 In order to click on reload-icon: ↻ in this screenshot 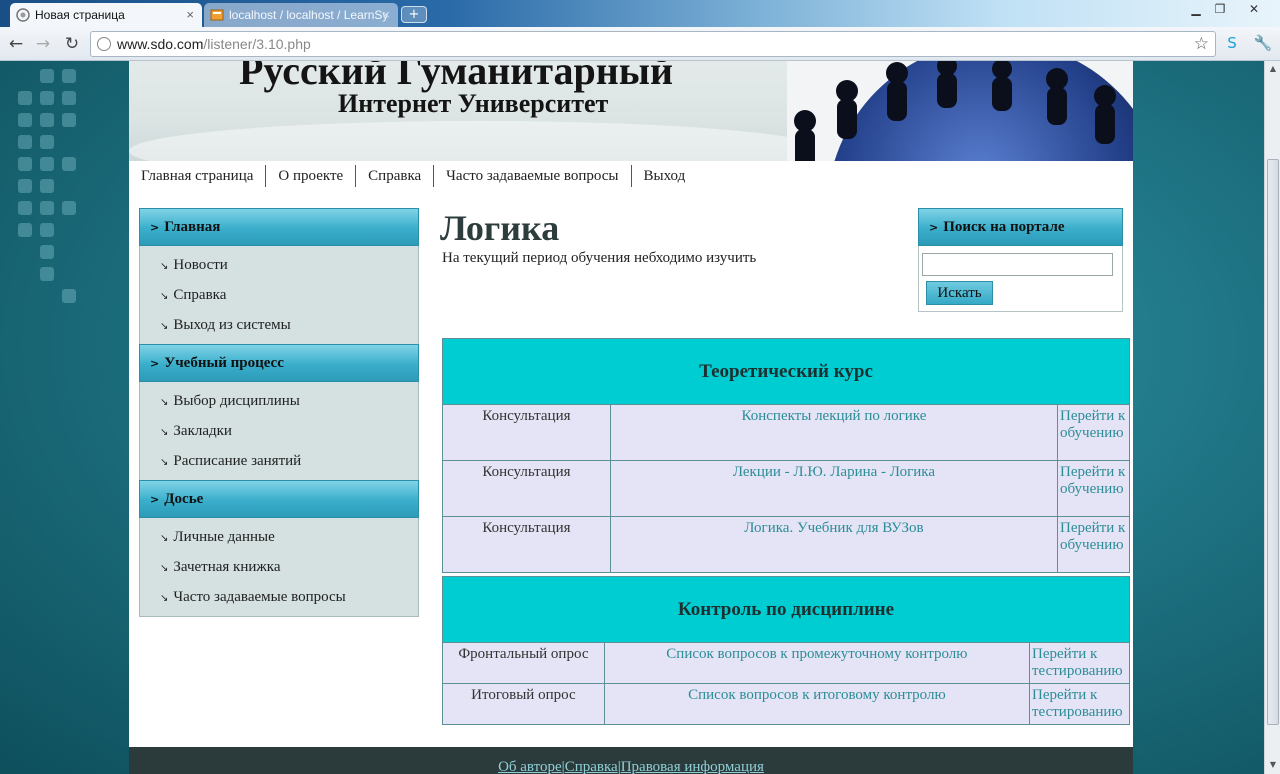, I will do `click(72, 44)`.